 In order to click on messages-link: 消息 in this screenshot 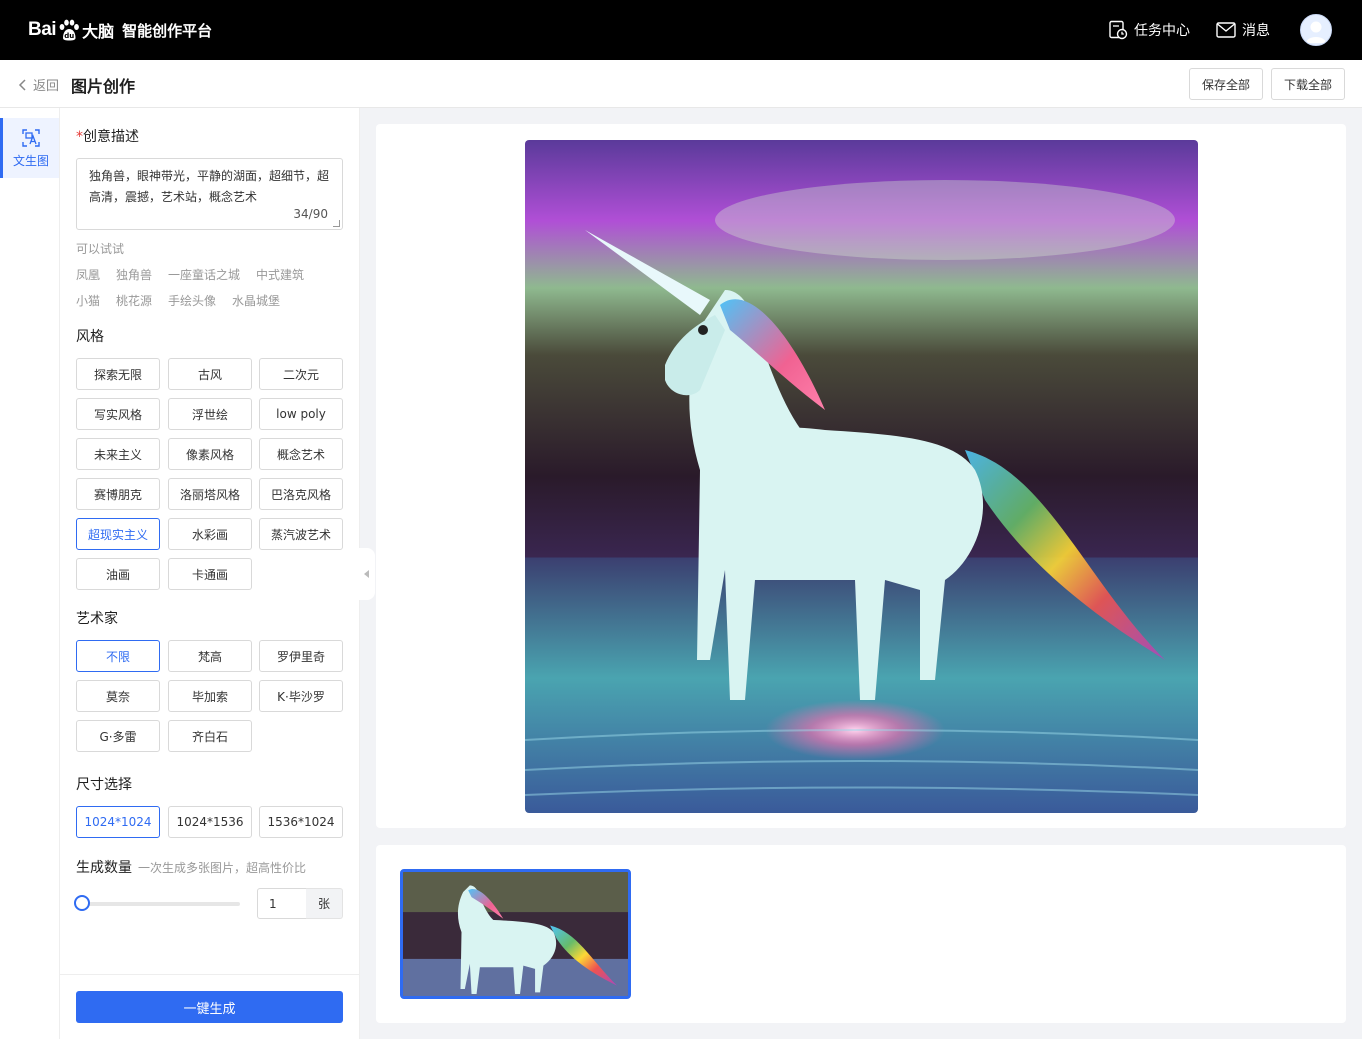, I will do `click(1243, 30)`.